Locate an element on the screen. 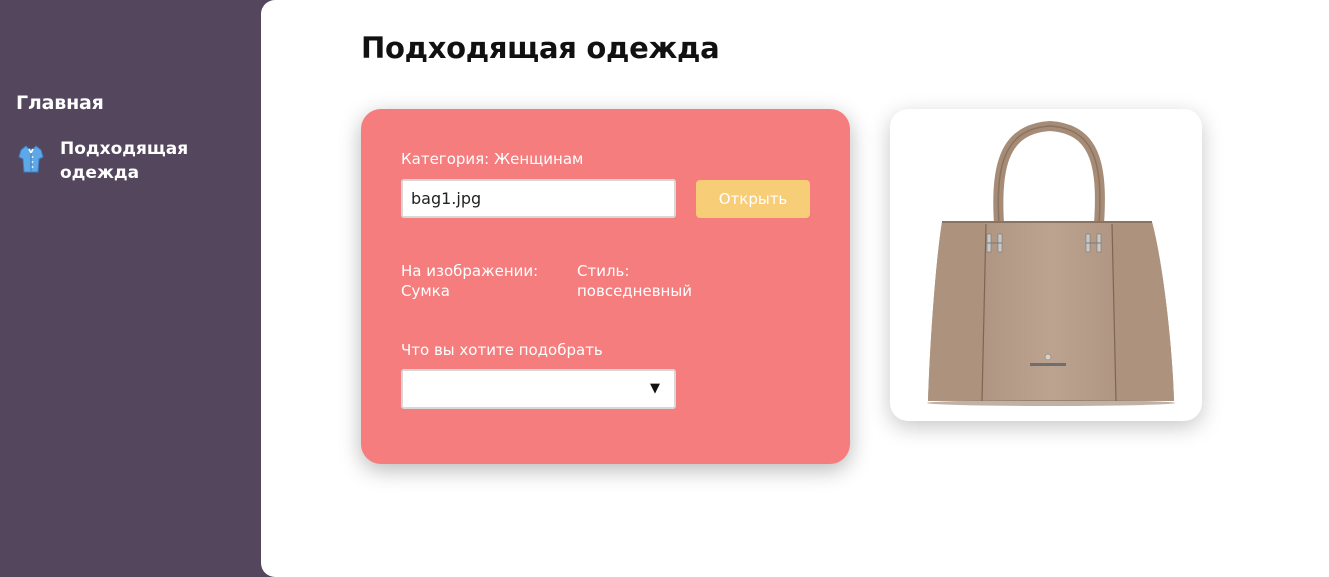 This screenshot has height=577, width=1329. image-value: Сумка is located at coordinates (425, 291).